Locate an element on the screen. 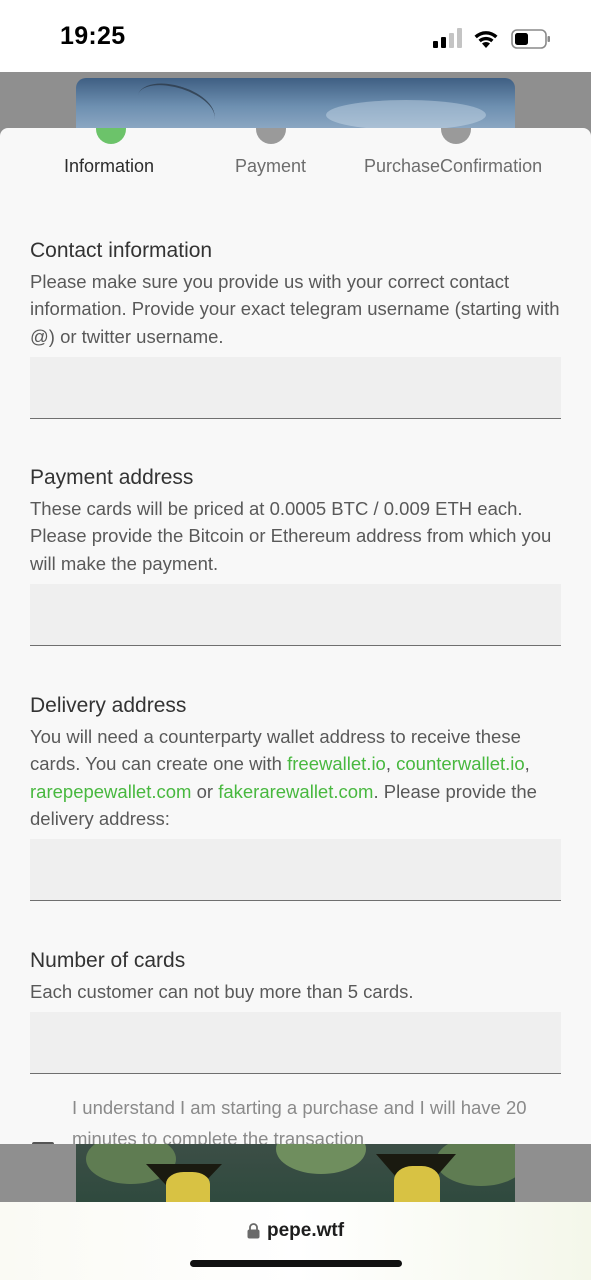  separator-text: or is located at coordinates (205, 791).